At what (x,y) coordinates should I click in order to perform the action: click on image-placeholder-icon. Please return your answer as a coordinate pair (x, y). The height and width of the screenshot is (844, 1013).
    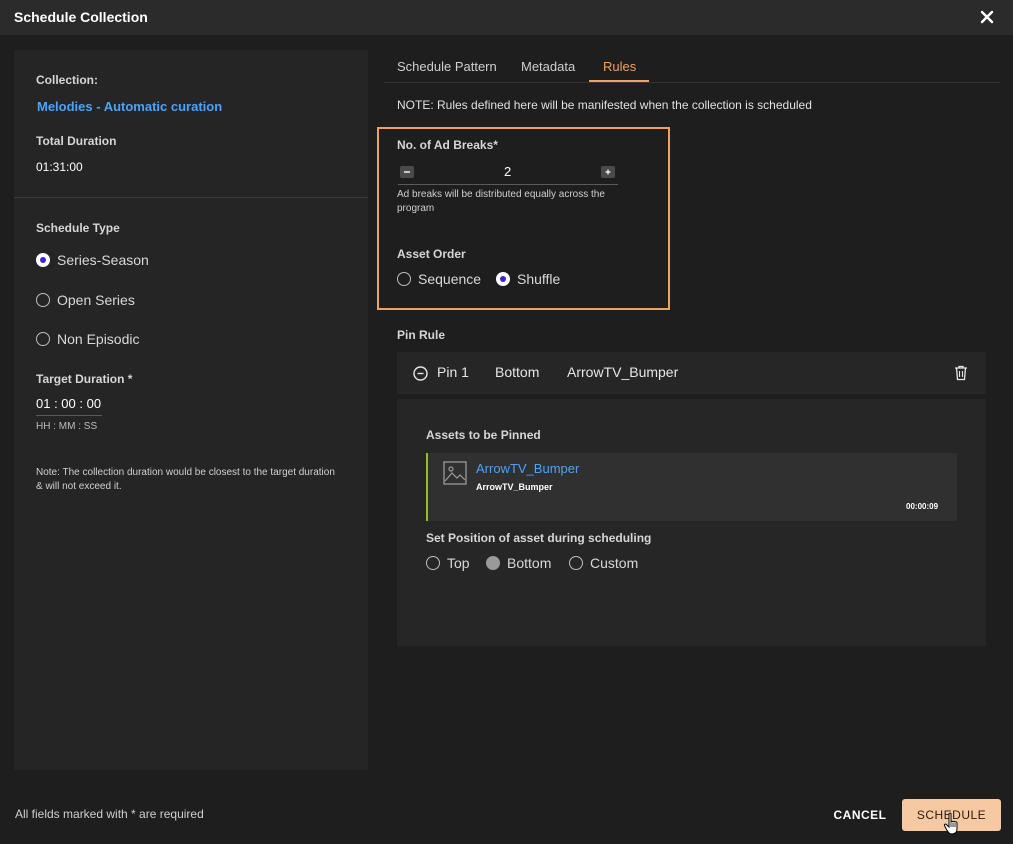
    Looking at the image, I should click on (455, 473).